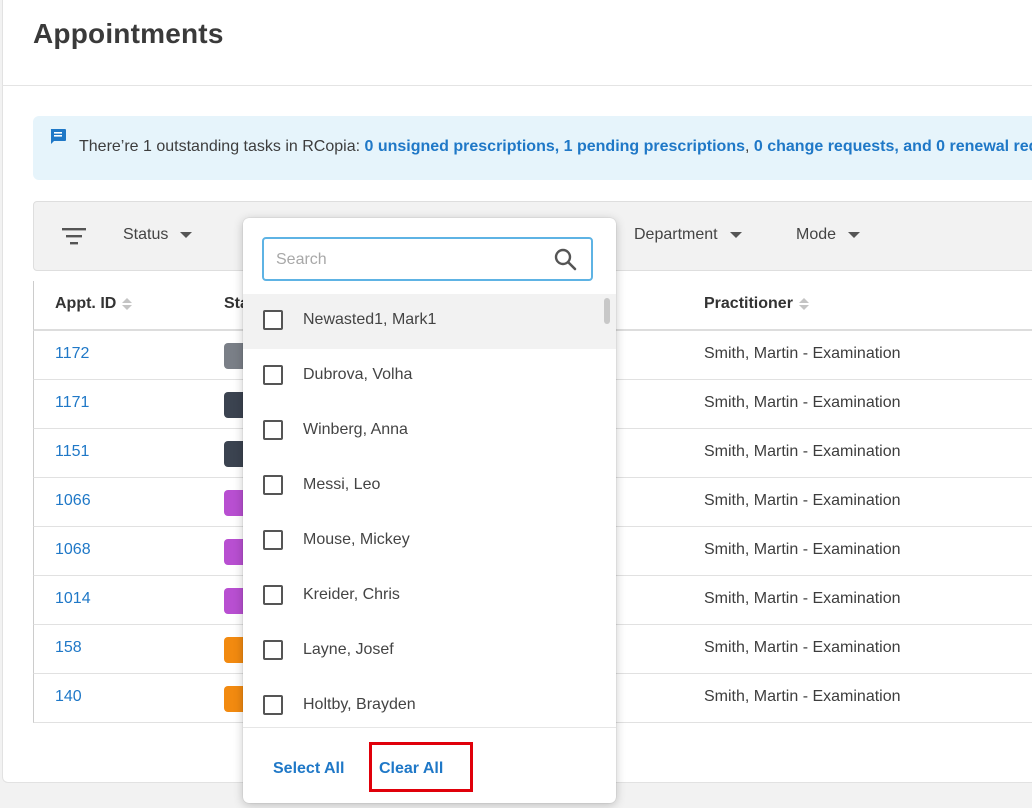 The height and width of the screenshot is (808, 1032). Describe the element at coordinates (72, 452) in the screenshot. I see `appt-id-link: 1151` at that location.